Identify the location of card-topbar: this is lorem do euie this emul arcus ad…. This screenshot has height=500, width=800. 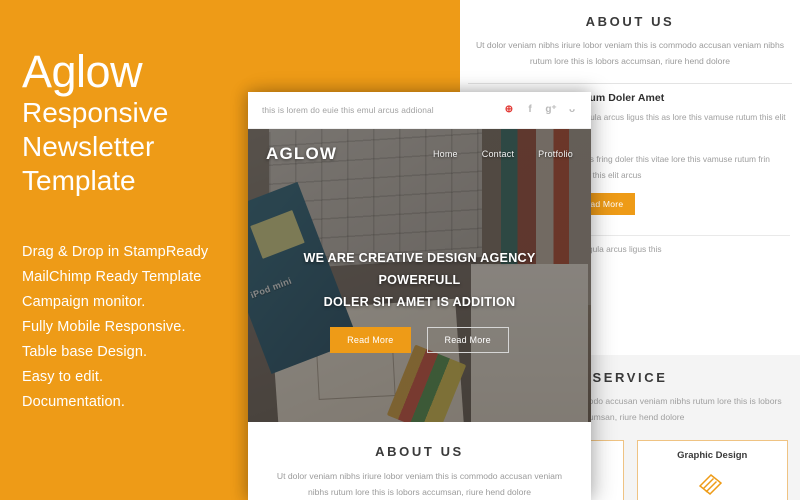
(419, 110).